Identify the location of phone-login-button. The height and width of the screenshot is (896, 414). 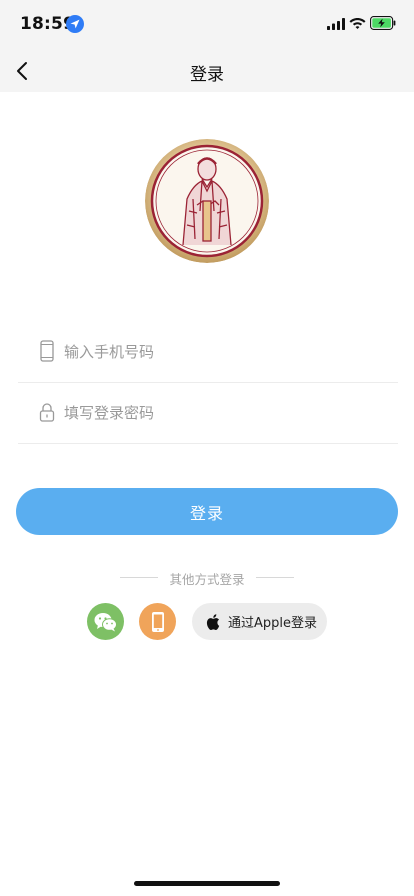
(157, 621).